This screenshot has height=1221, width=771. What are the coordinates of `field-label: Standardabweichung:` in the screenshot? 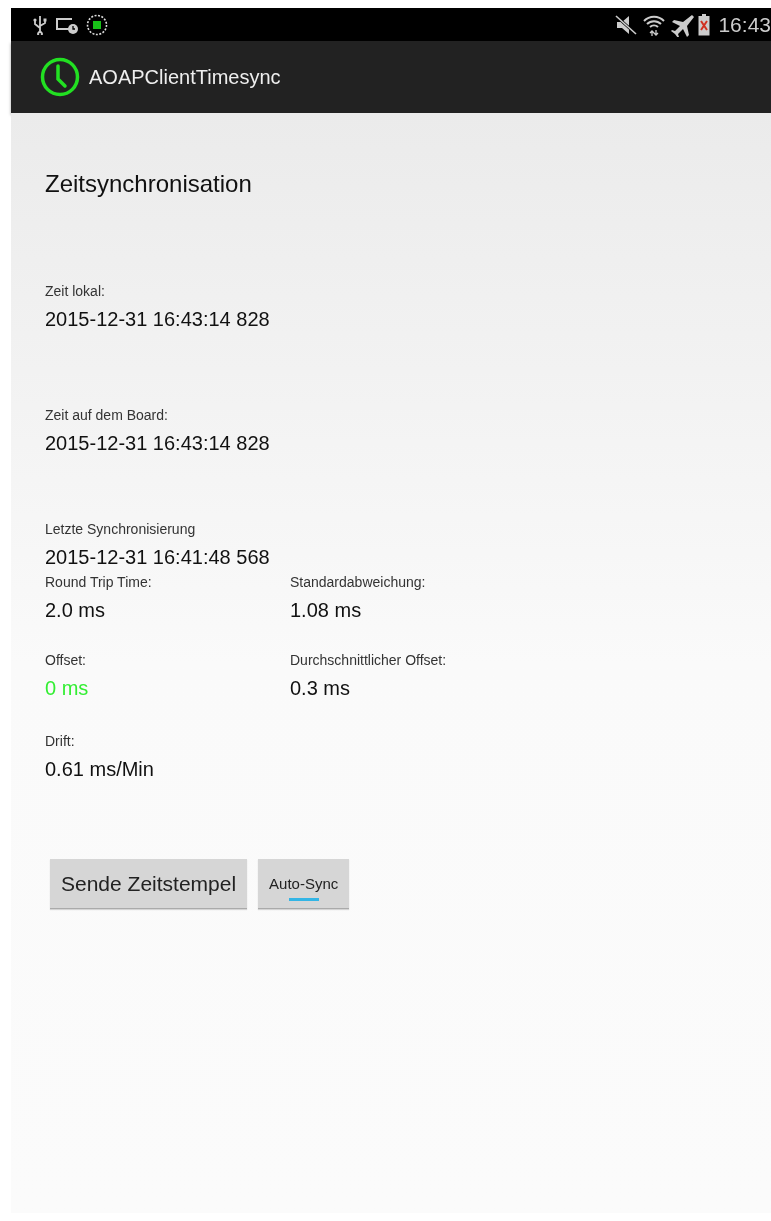 It's located at (358, 582).